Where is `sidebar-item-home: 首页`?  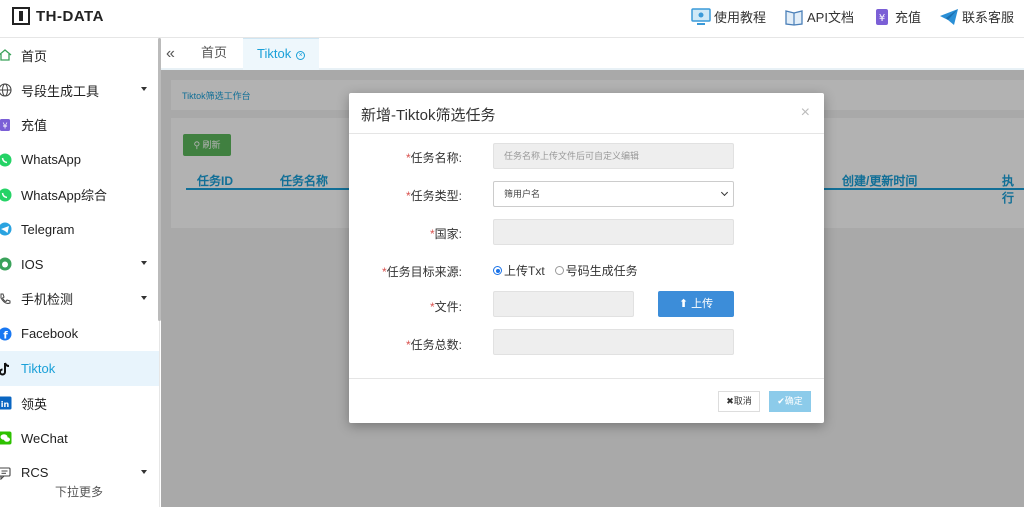 sidebar-item-home: 首页 is located at coordinates (79, 55).